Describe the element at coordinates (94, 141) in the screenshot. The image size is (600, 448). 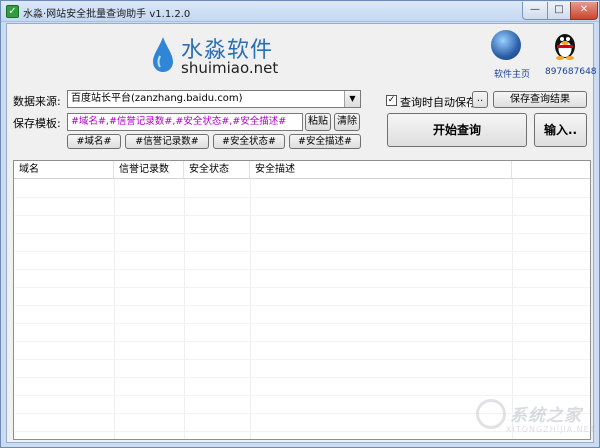
I see `token-domain-button: #域名#` at that location.